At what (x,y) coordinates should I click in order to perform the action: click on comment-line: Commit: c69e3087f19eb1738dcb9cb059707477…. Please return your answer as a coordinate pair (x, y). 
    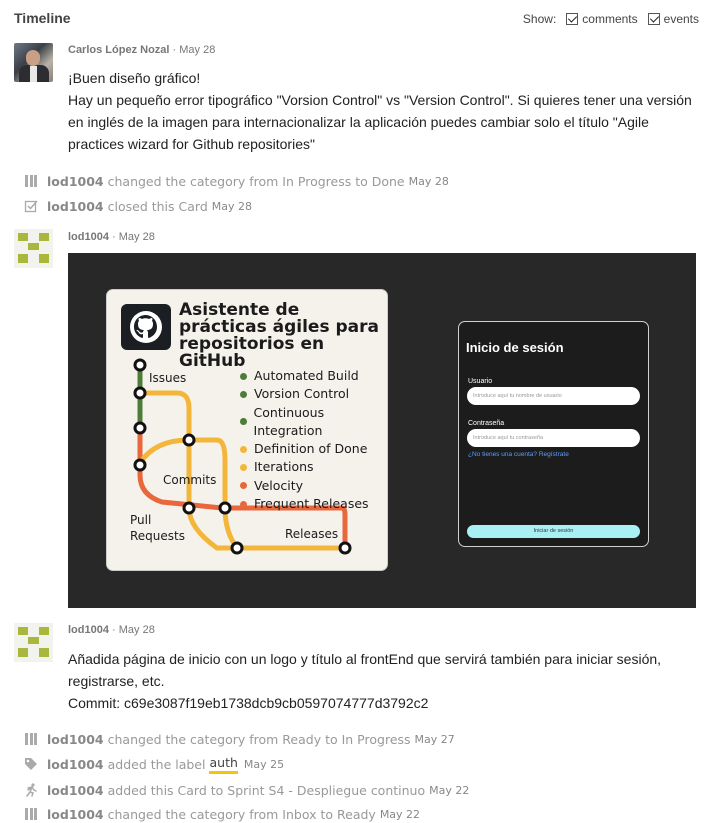
    Looking at the image, I should click on (248, 703).